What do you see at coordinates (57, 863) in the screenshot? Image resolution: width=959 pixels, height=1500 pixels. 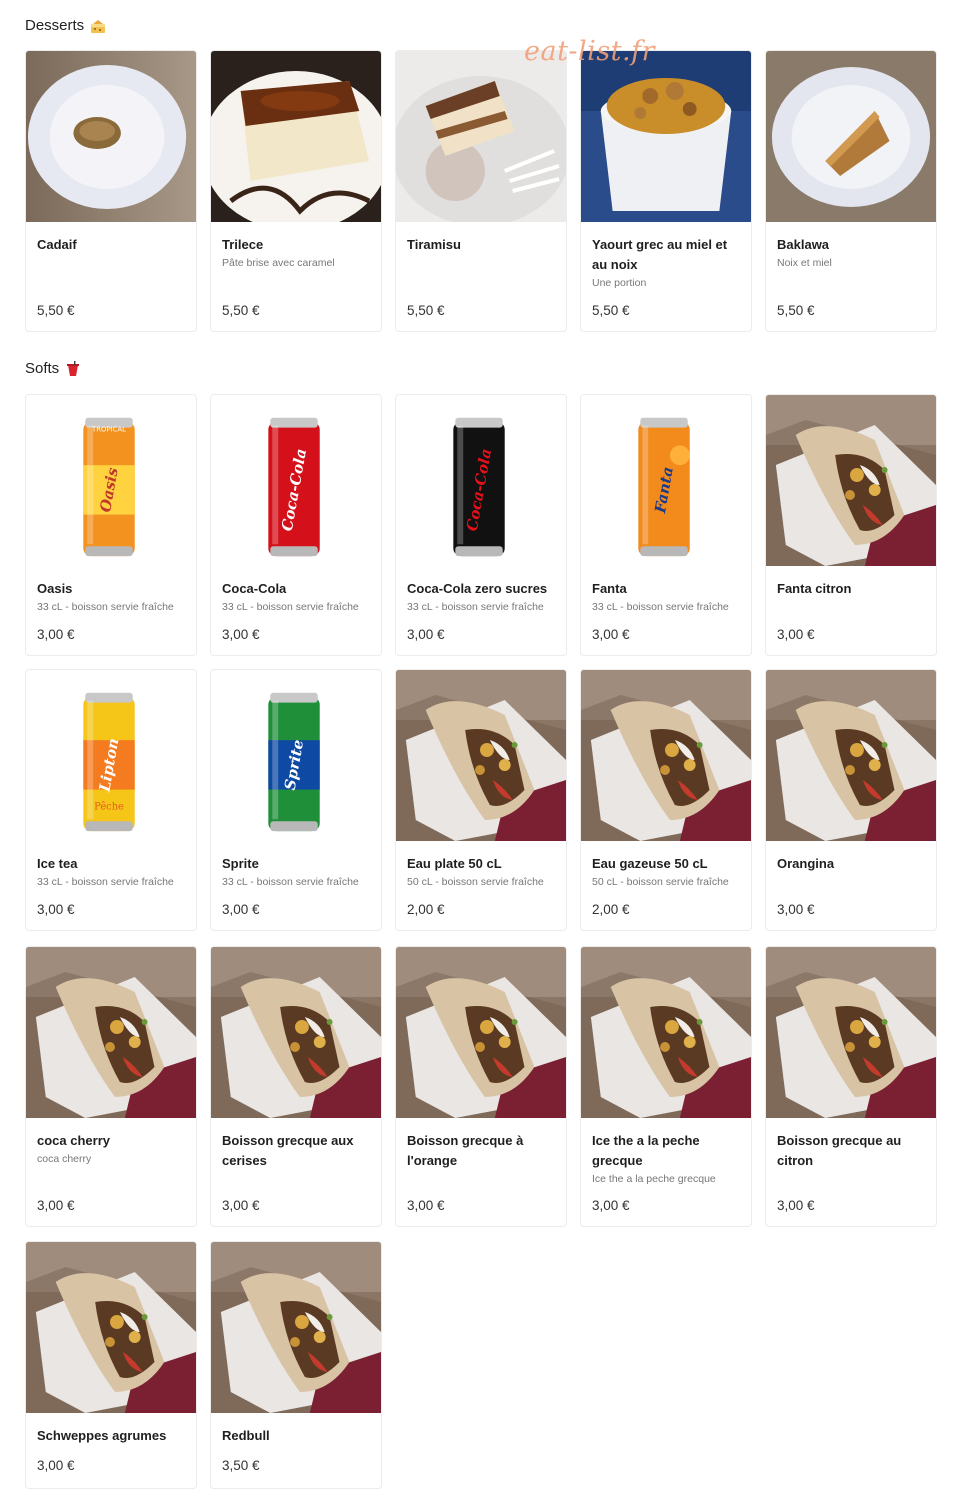 I see `item-name: Ice tea` at bounding box center [57, 863].